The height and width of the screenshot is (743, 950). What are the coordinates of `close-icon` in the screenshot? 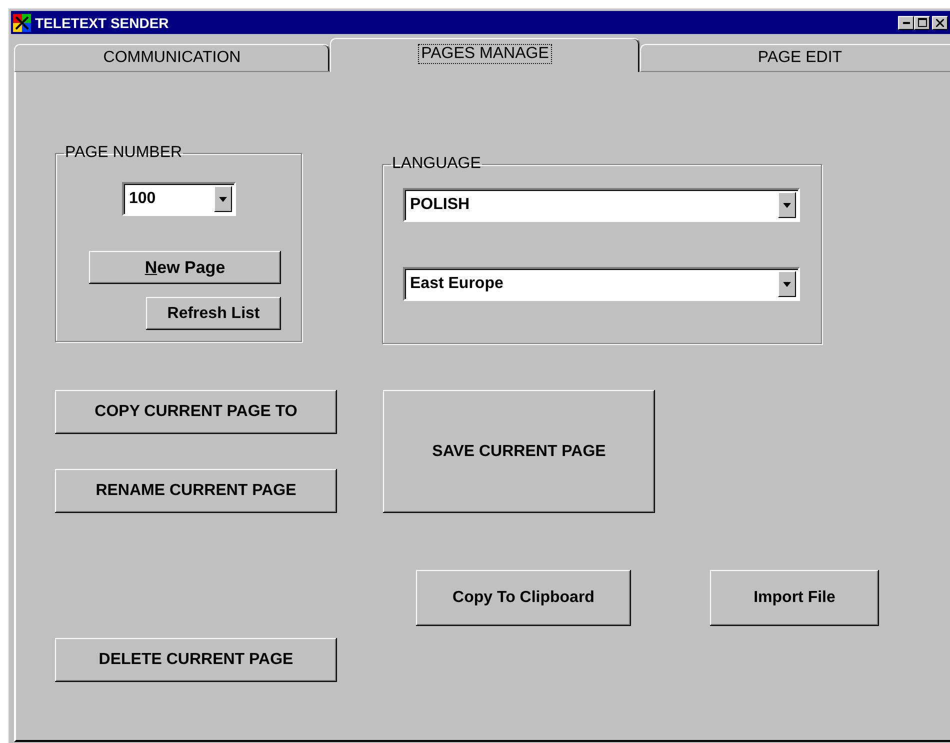 It's located at (940, 22).